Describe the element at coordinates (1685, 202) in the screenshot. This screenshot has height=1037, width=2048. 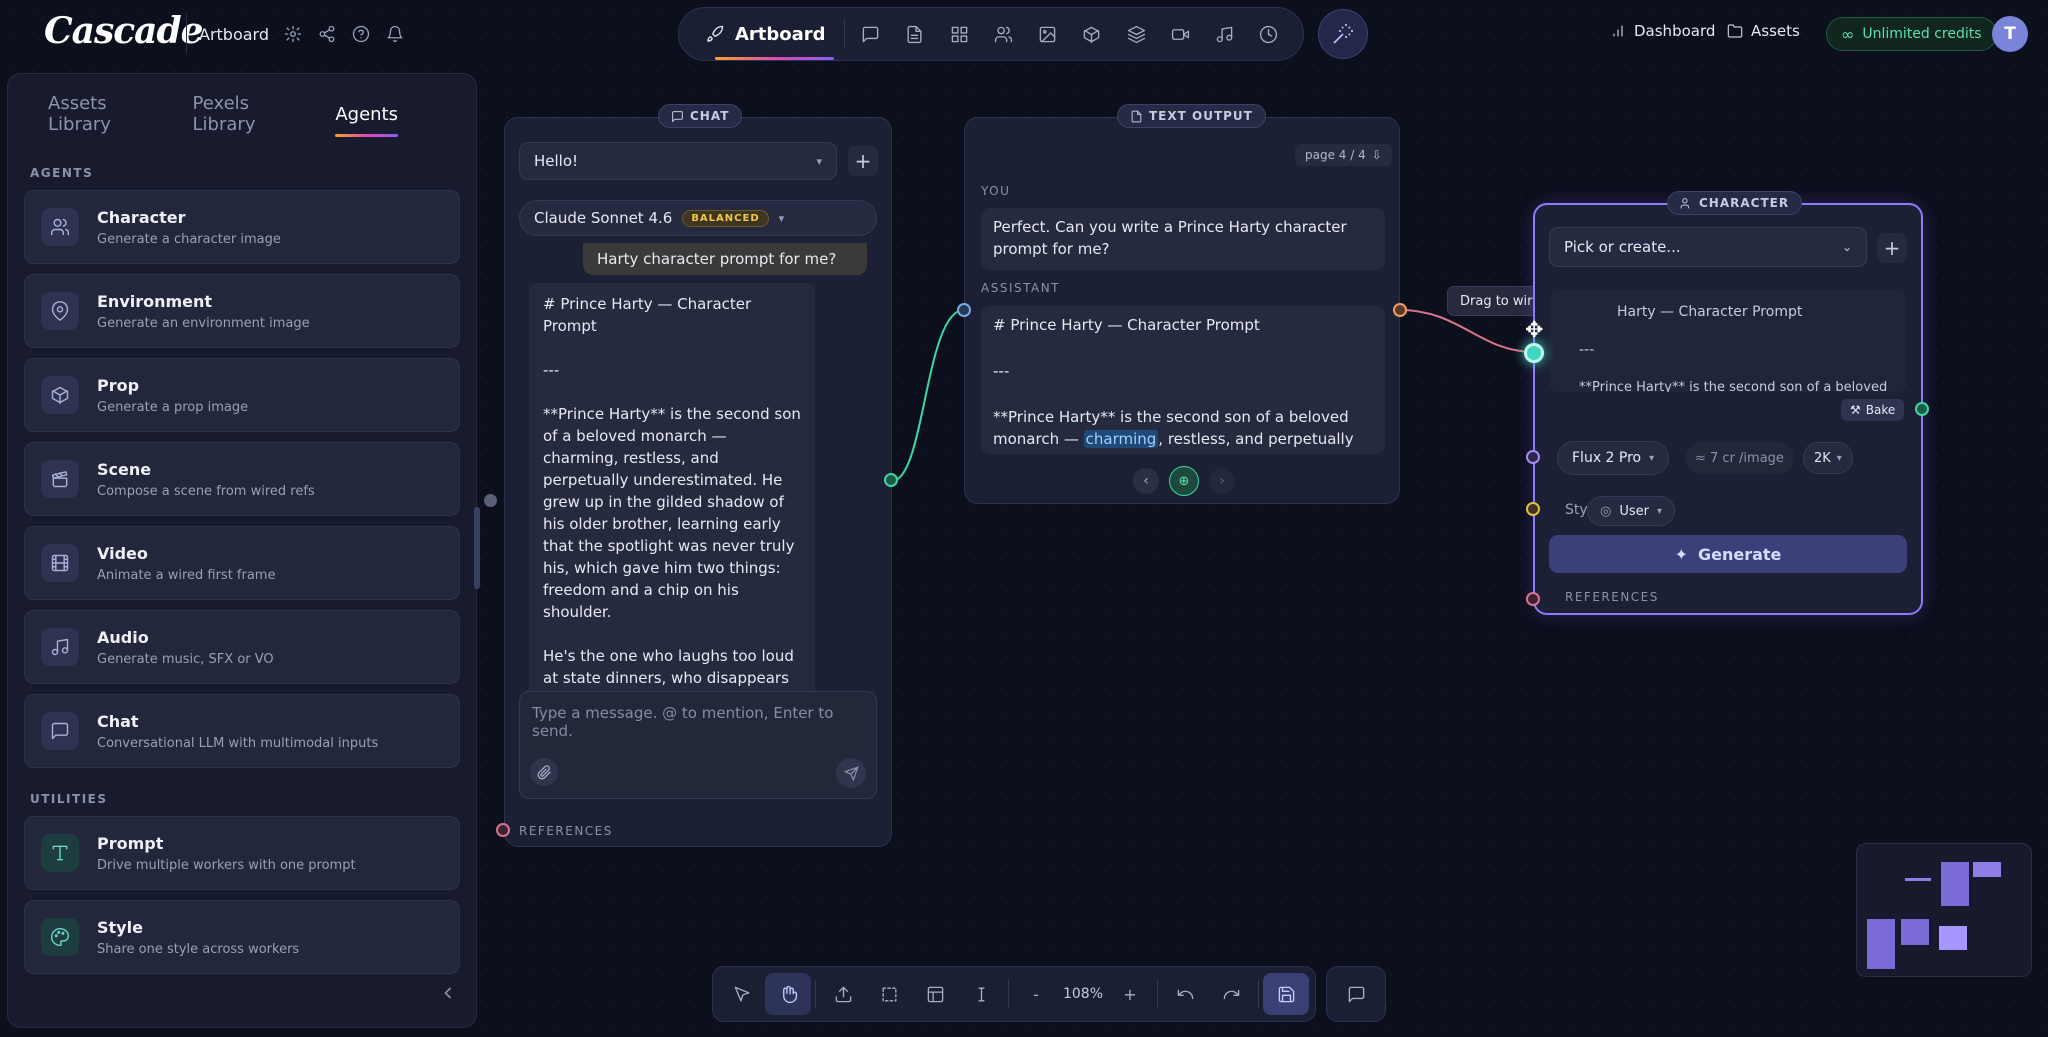
I see `users-icon` at that location.